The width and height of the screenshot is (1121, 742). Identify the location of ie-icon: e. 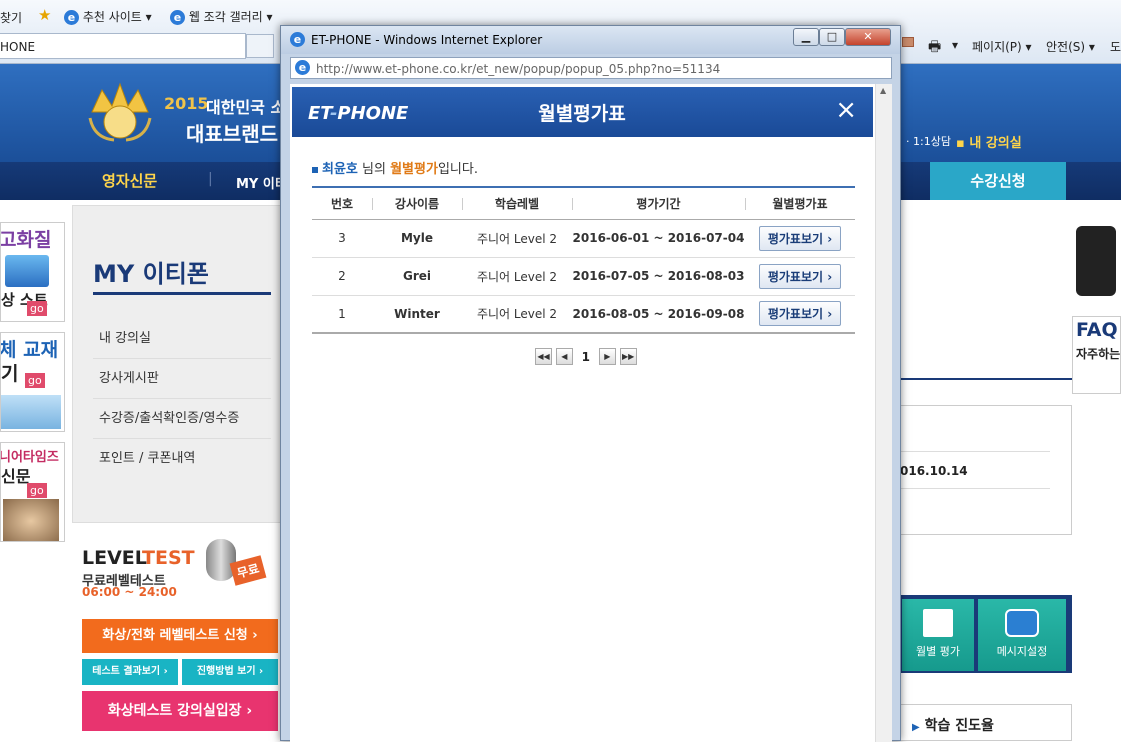
(71, 17).